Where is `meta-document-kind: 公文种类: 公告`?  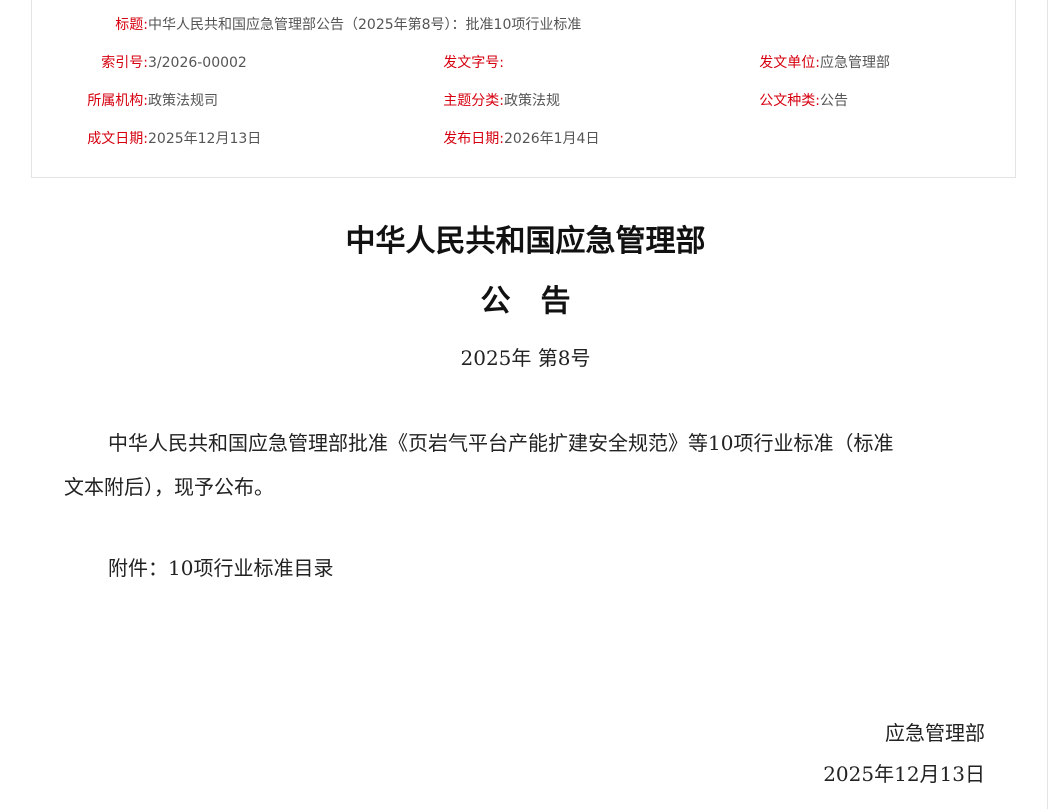 meta-document-kind: 公文种类: 公告 is located at coordinates (803, 101).